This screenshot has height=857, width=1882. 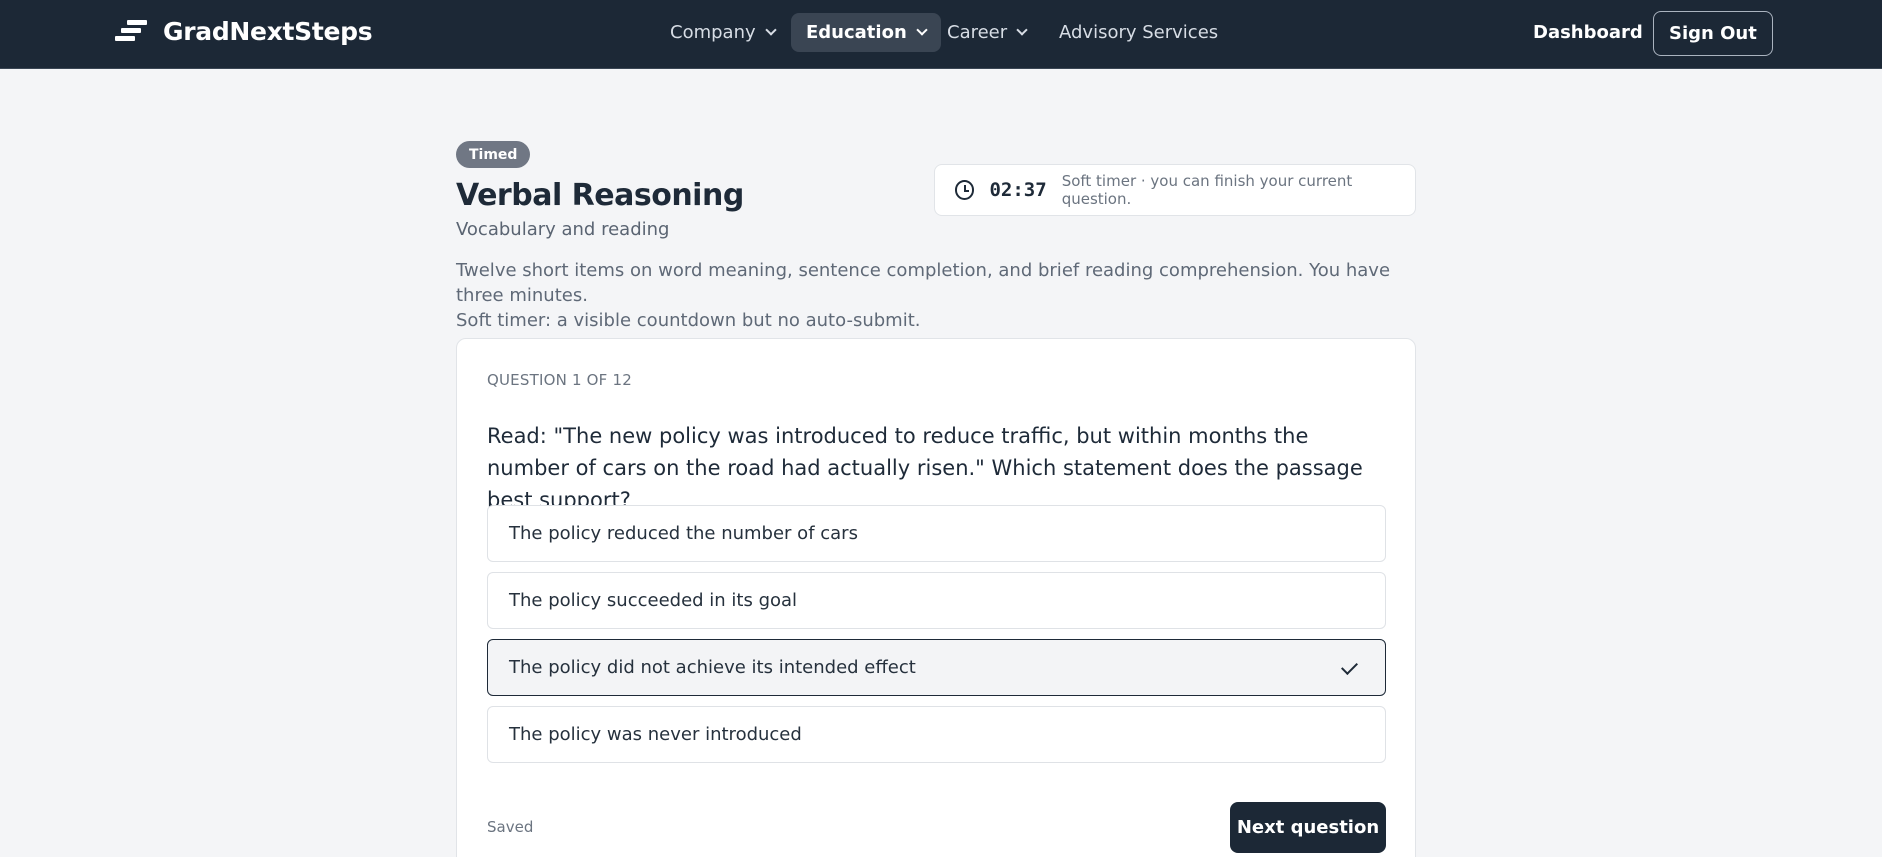 I want to click on nav-item-label: Education, so click(x=856, y=32).